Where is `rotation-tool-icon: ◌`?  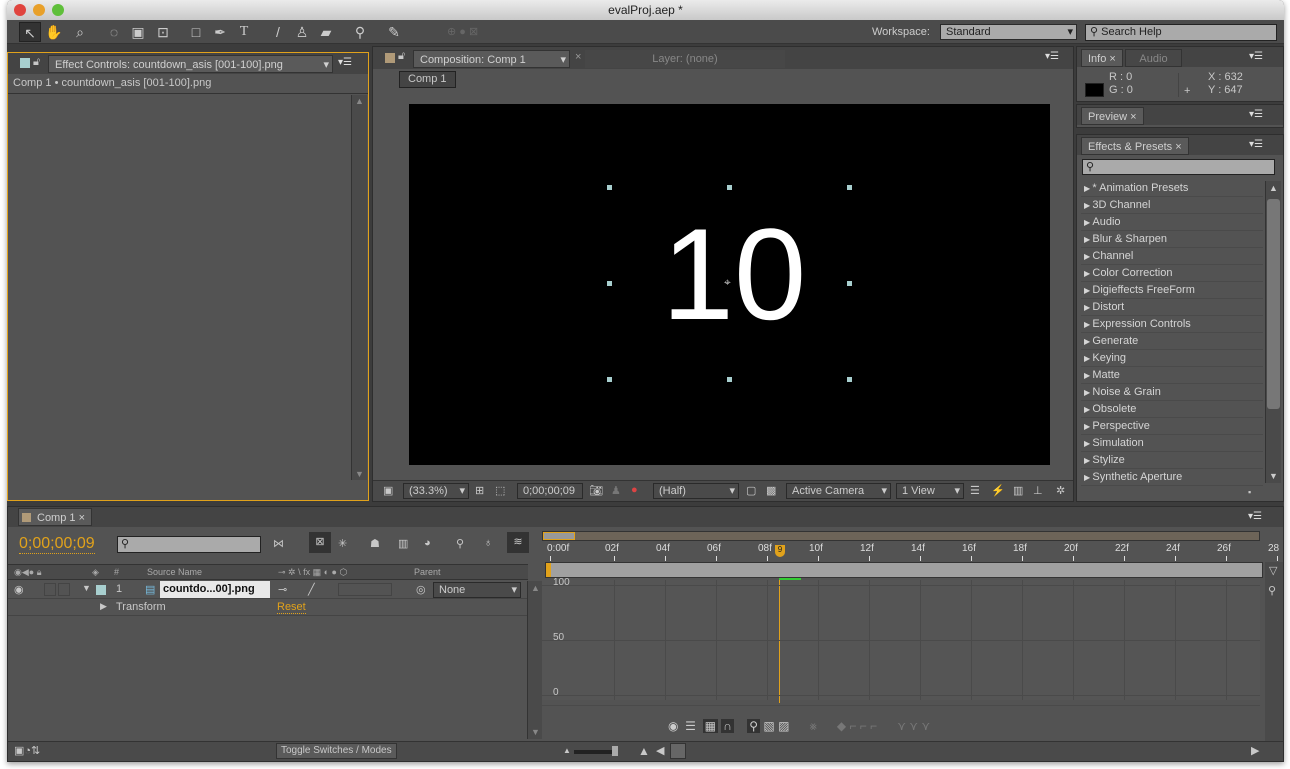
rotation-tool-icon: ◌ is located at coordinates (114, 32).